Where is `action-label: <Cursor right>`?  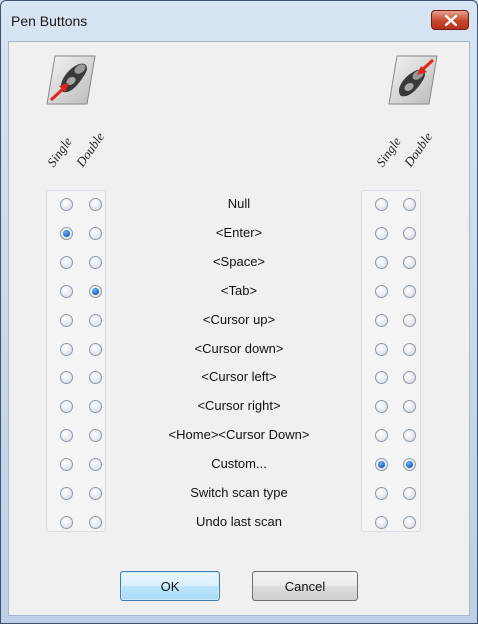 action-label: <Cursor right> is located at coordinates (239, 405).